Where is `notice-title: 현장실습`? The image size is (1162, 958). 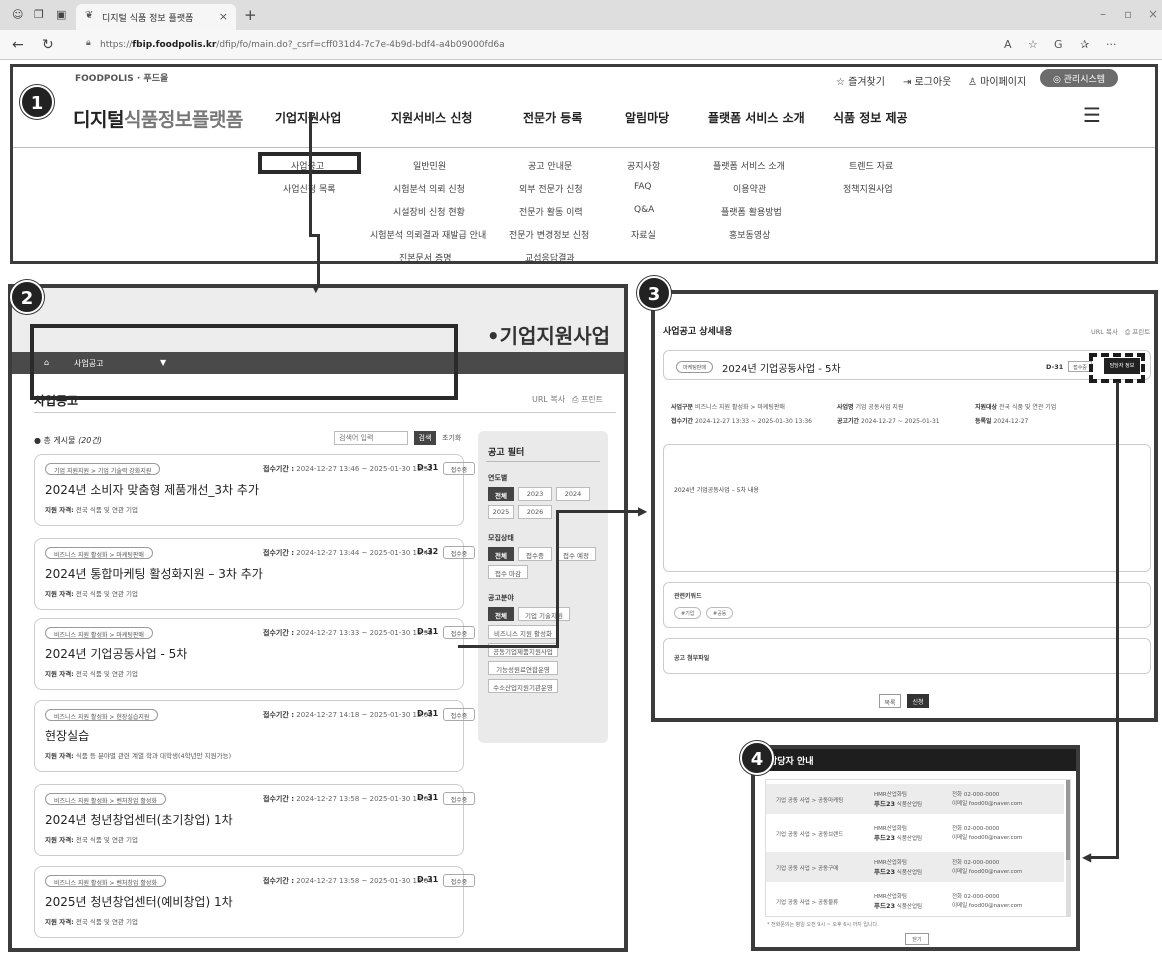
notice-title: 현장실습 is located at coordinates (67, 735).